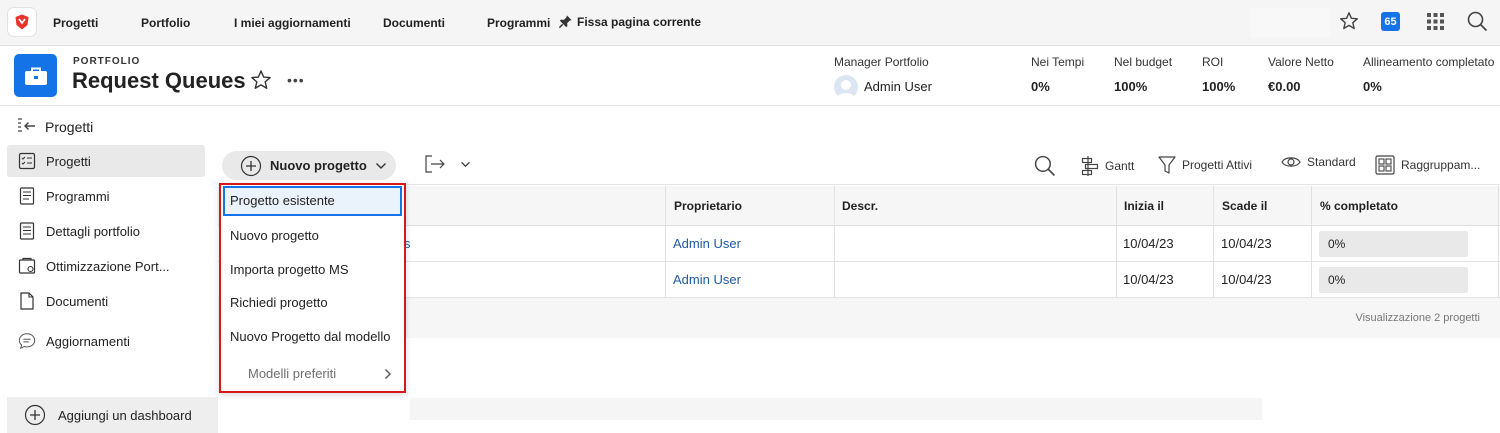 The height and width of the screenshot is (433, 1500). I want to click on nav-item-portfolio: Portfolio, so click(165, 23).